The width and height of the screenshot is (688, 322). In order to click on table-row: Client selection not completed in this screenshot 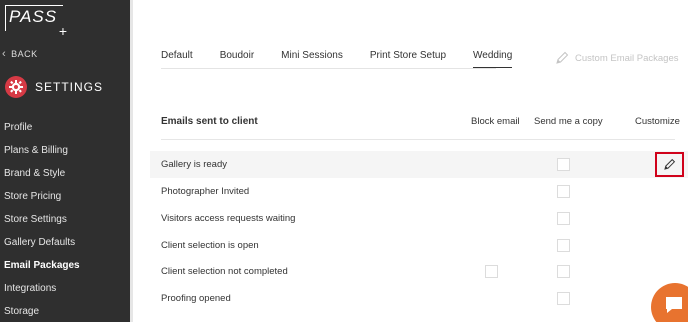, I will do `click(419, 271)`.